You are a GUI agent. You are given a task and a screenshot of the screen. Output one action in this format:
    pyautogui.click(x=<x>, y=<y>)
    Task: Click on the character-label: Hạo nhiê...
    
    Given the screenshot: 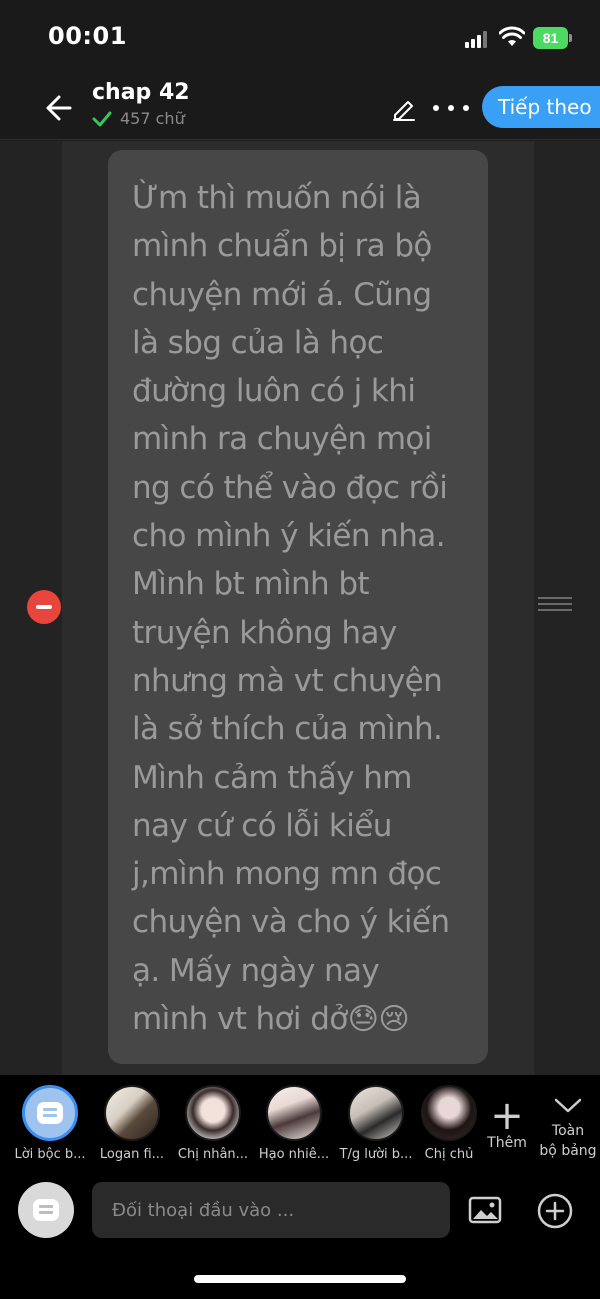 What is the action you would take?
    pyautogui.click(x=294, y=1154)
    